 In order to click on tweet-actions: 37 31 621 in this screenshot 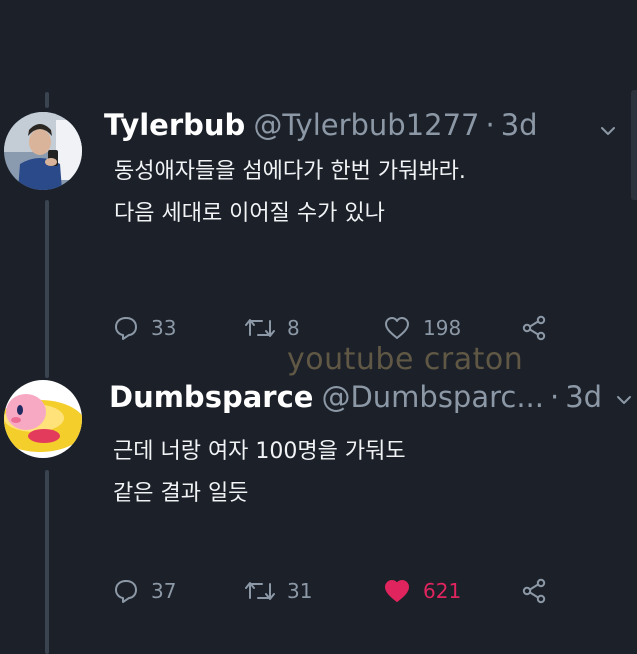, I will do `click(333, 593)`.